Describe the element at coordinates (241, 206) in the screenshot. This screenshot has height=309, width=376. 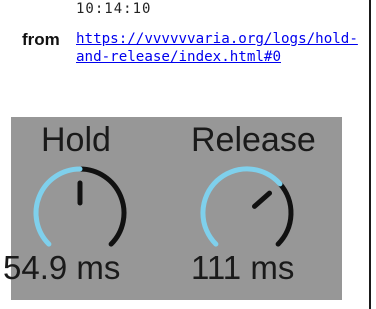
I see `release-knob-level-arc` at that location.